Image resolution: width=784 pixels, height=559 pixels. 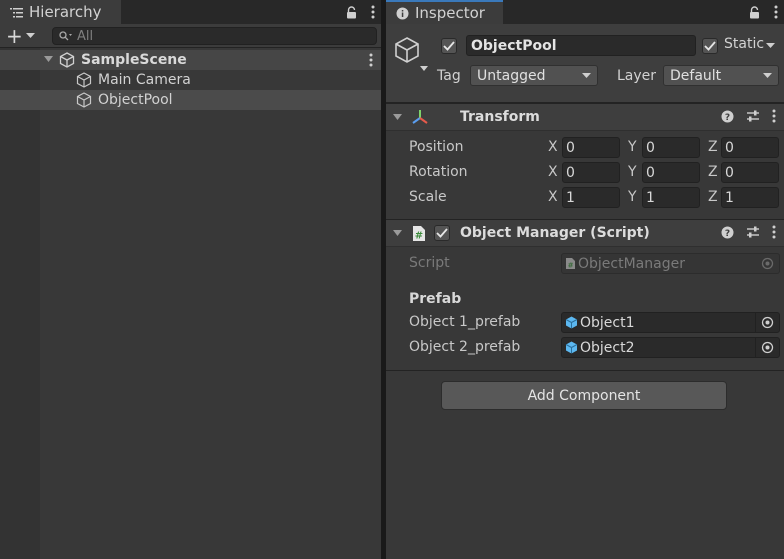 I want to click on object2-prefab-field: Object2, so click(x=670, y=347).